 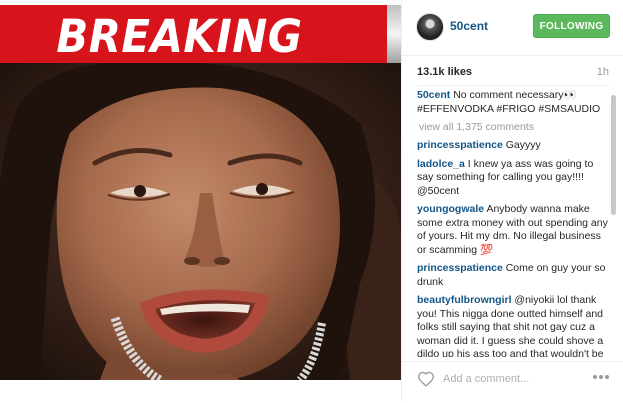 What do you see at coordinates (450, 209) in the screenshot?
I see `comment-username: youngogwale` at bounding box center [450, 209].